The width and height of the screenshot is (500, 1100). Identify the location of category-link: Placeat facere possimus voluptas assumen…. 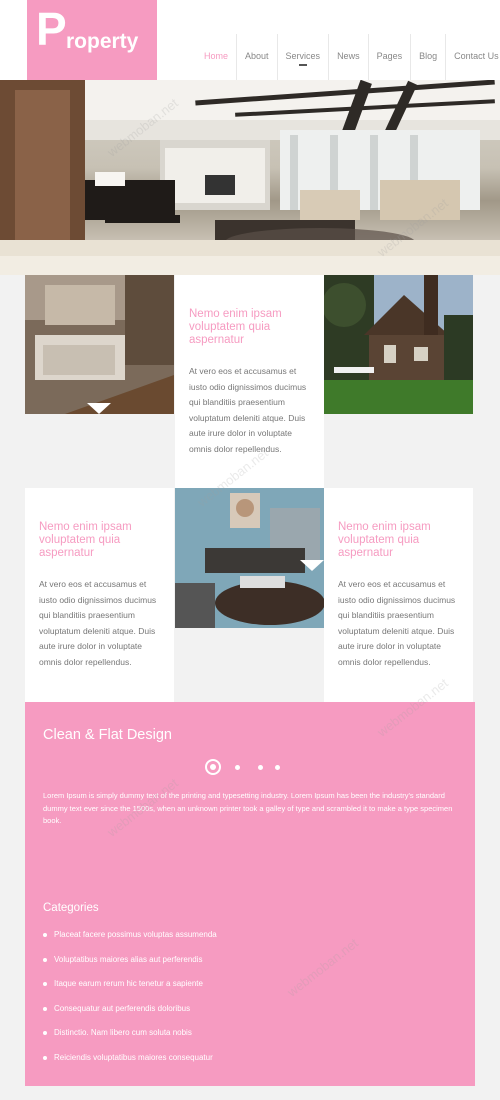
(130, 940).